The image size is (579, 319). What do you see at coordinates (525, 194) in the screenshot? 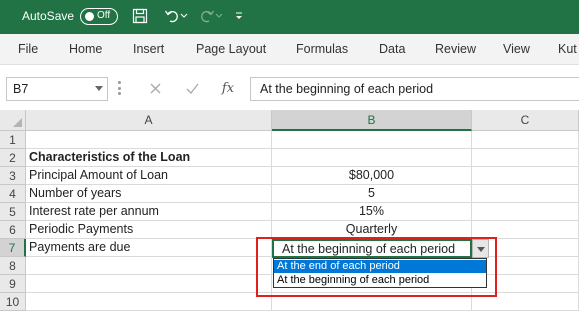
I see `cell-c4` at bounding box center [525, 194].